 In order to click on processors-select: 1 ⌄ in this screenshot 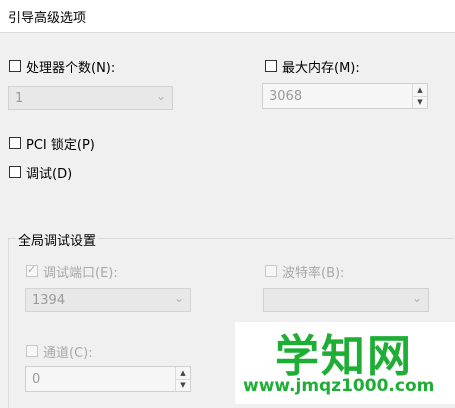, I will do `click(90, 98)`.